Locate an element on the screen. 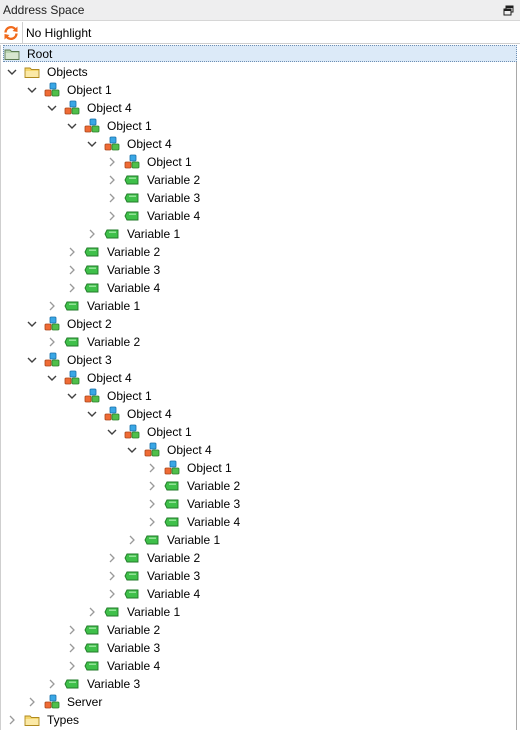 The image size is (520, 730). tree-node: Objects is located at coordinates (259, 72).